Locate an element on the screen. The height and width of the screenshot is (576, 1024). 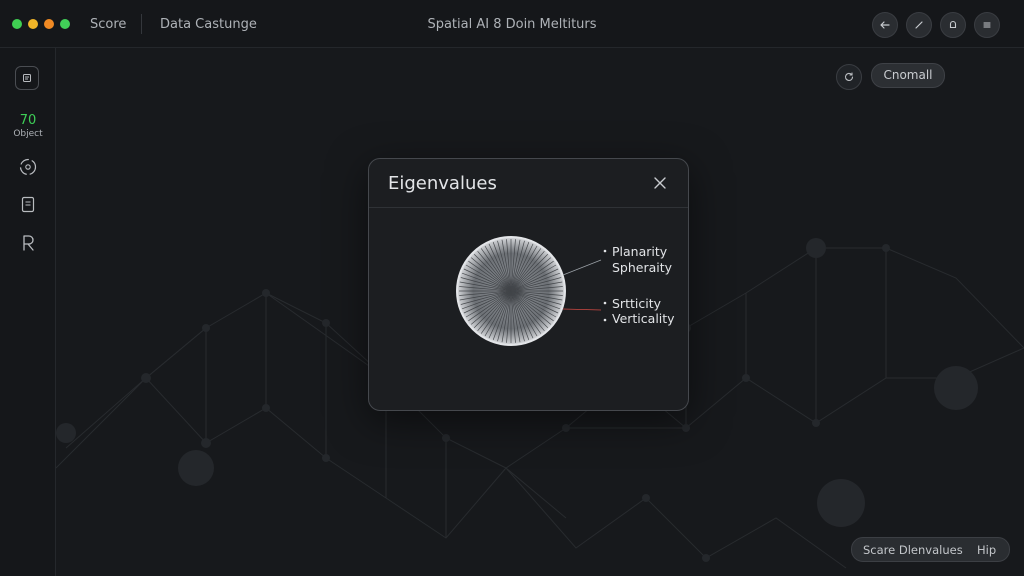
window-title: Spatial AI 8 Doin Meltiturs is located at coordinates (512, 24).